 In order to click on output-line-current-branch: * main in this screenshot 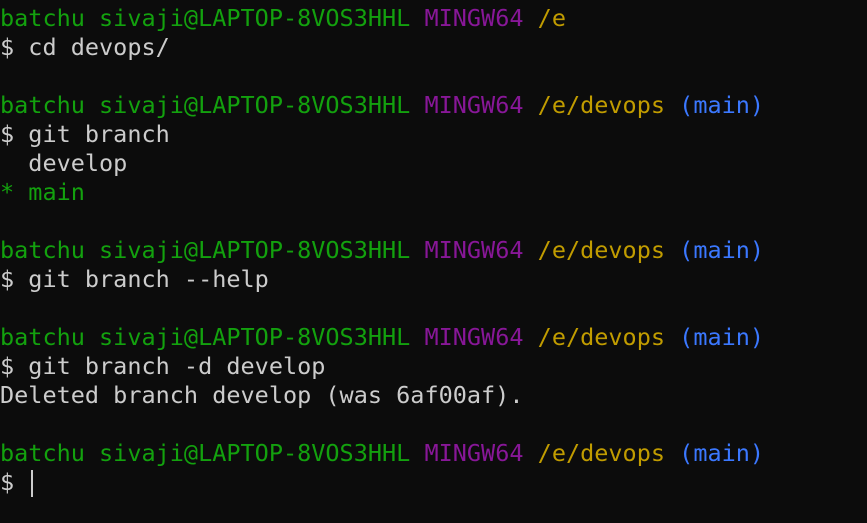, I will do `click(42, 192)`.